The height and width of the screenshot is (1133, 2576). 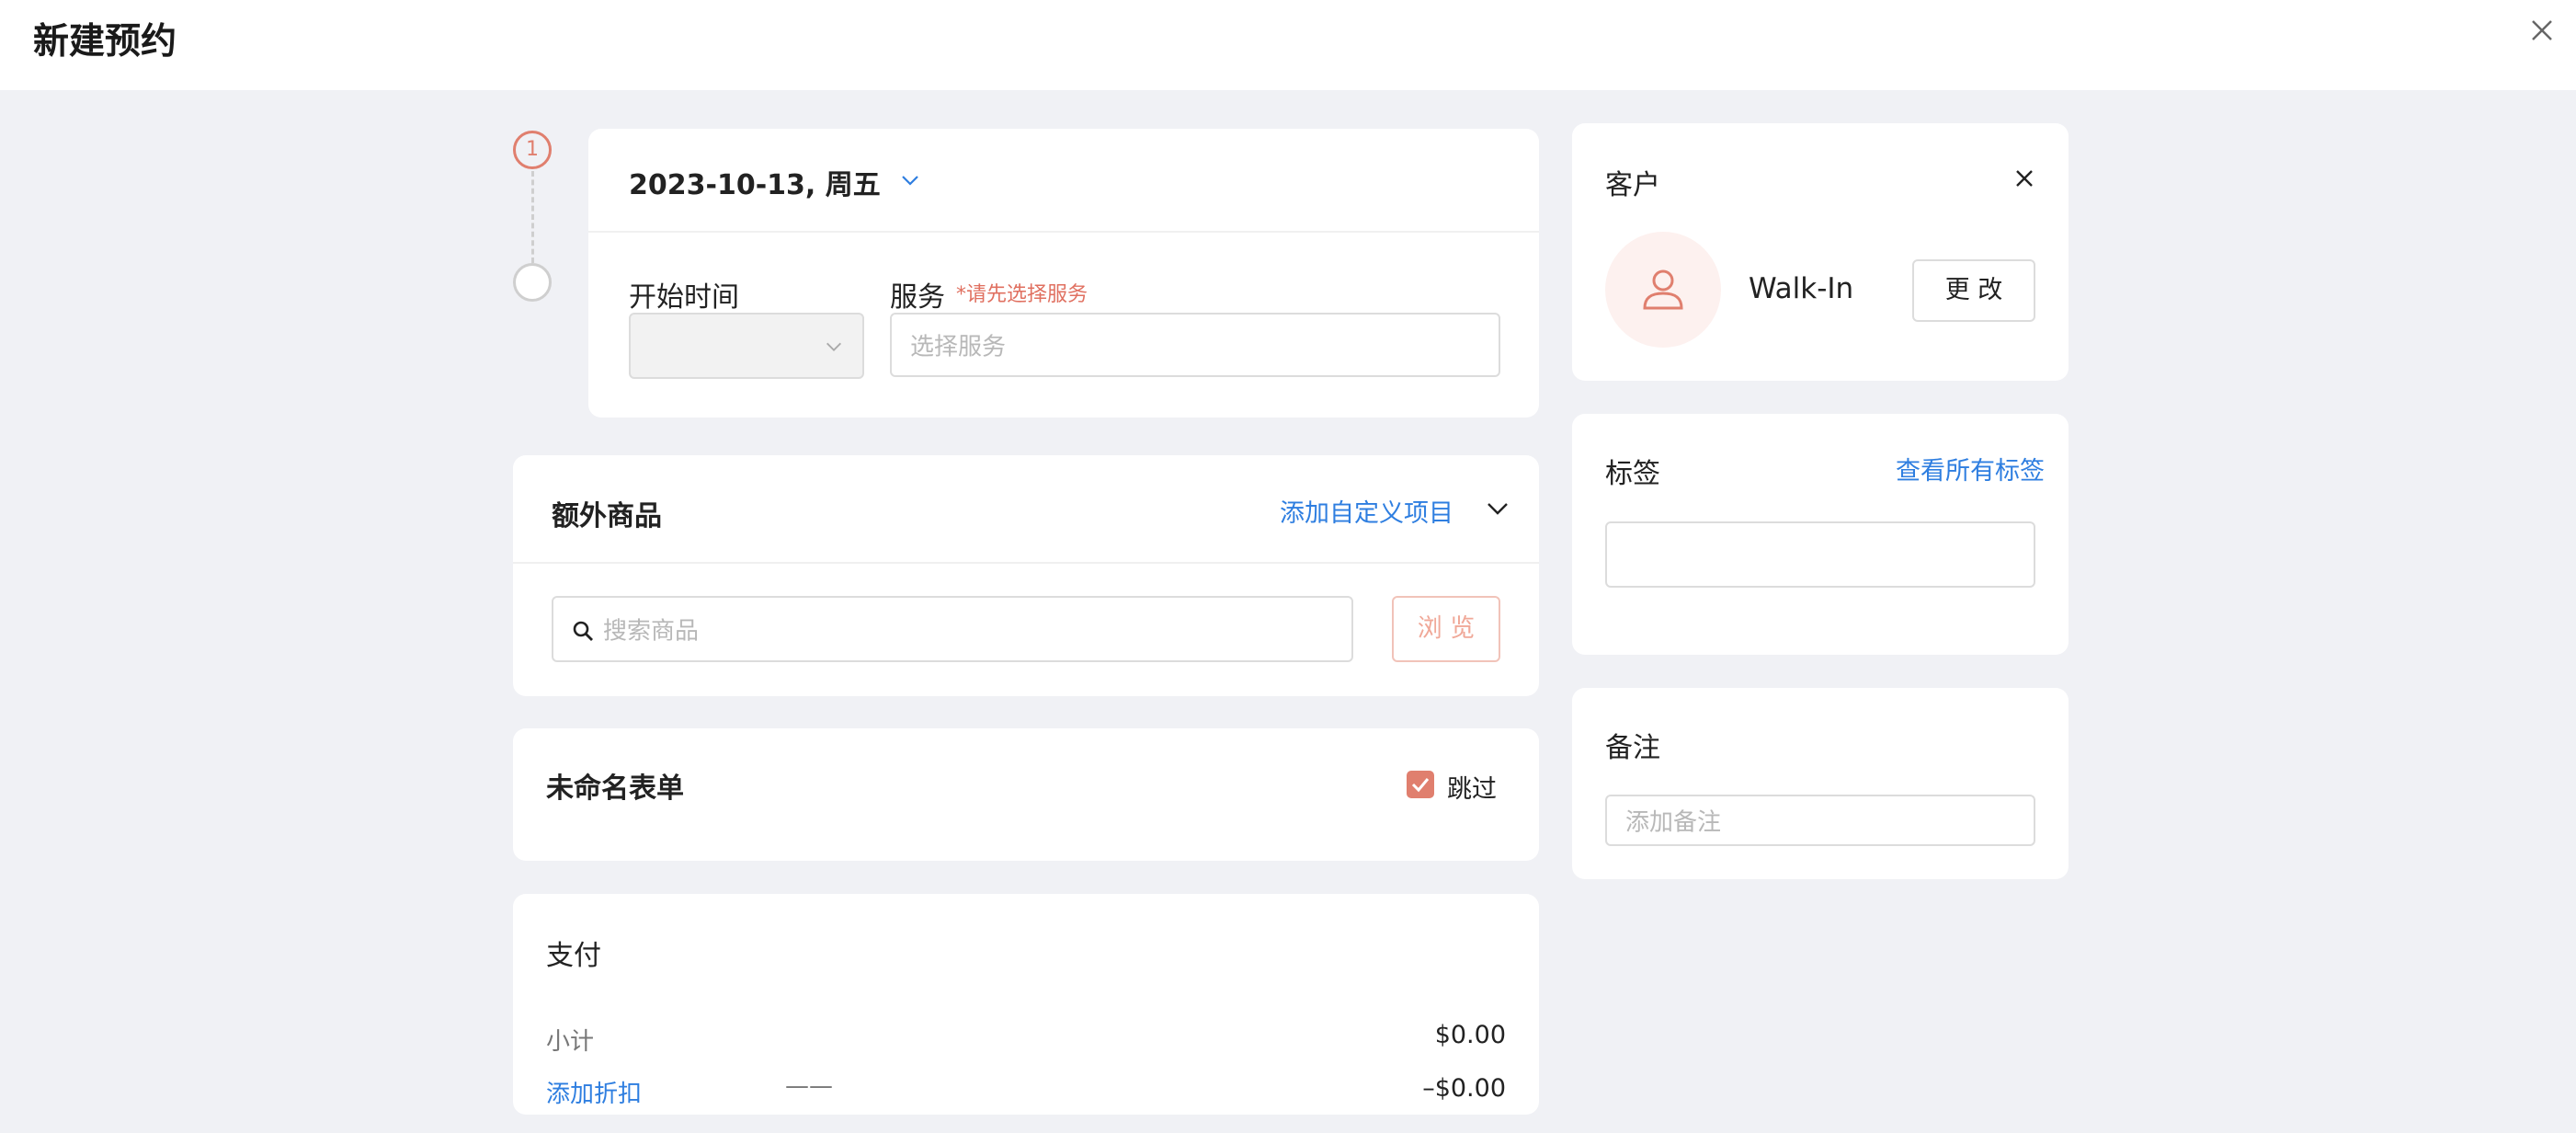 I want to click on check-icon, so click(x=1420, y=785).